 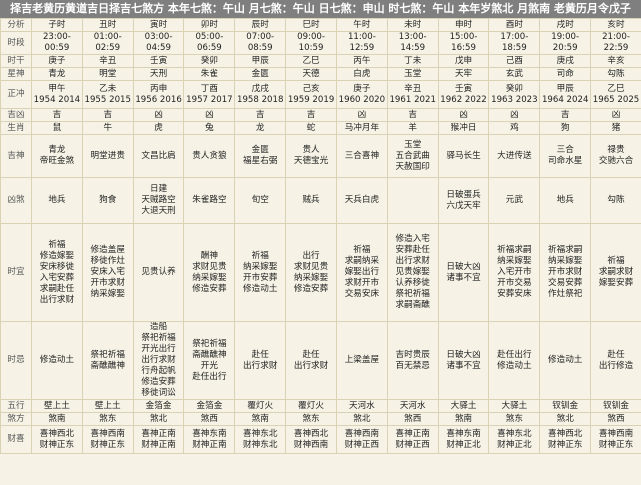 I want to click on cell-line: 1959 2019, so click(x=311, y=99).